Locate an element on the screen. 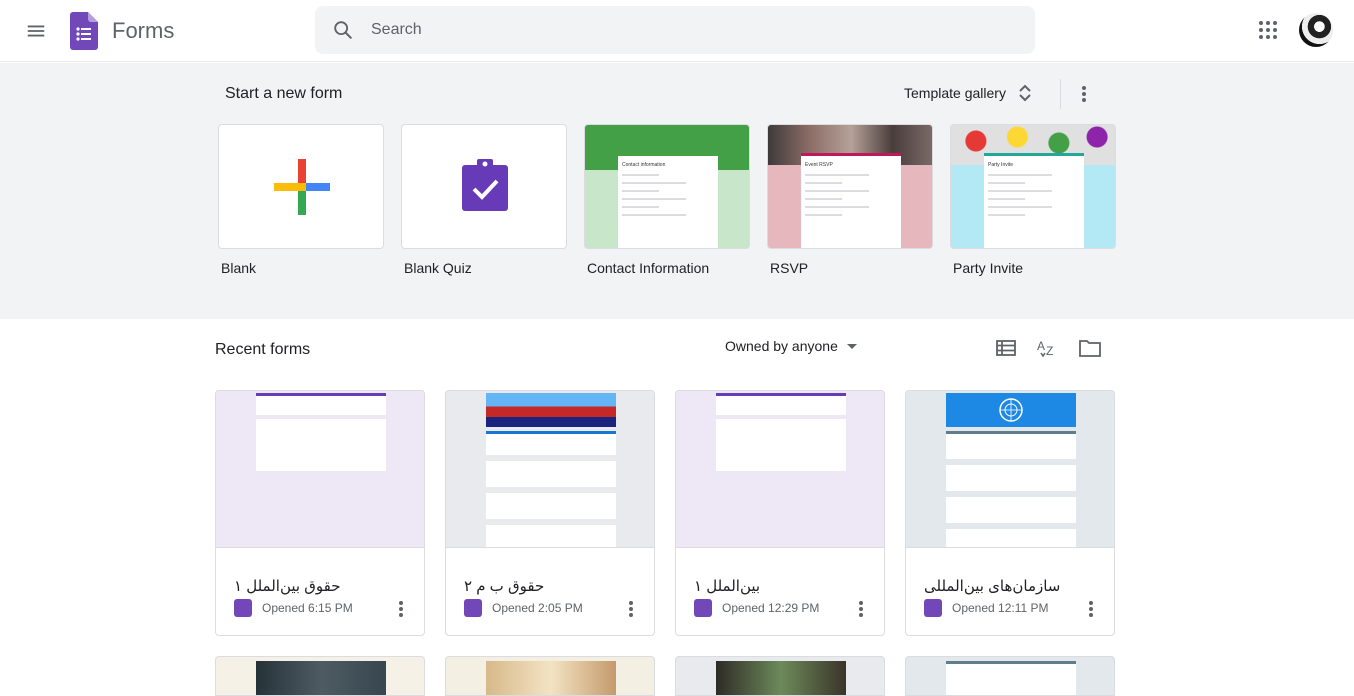 The image size is (1354, 696). template-label: Contact Information is located at coordinates (648, 268).